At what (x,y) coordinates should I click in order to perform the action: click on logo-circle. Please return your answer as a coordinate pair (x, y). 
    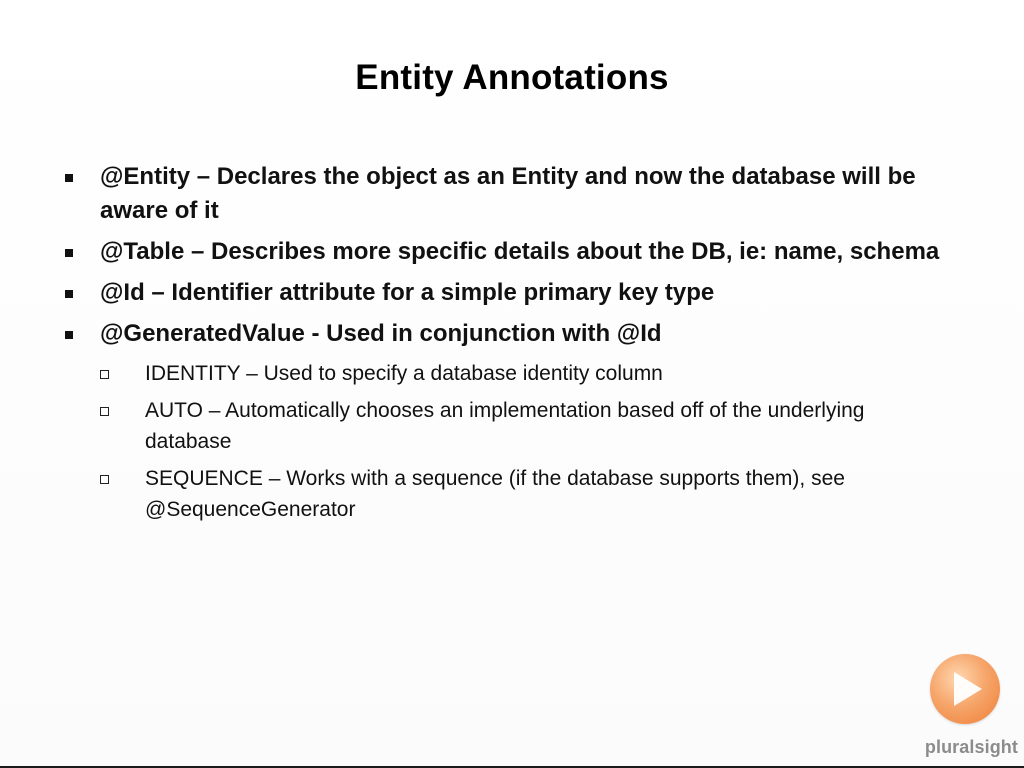
    Looking at the image, I should click on (965, 689).